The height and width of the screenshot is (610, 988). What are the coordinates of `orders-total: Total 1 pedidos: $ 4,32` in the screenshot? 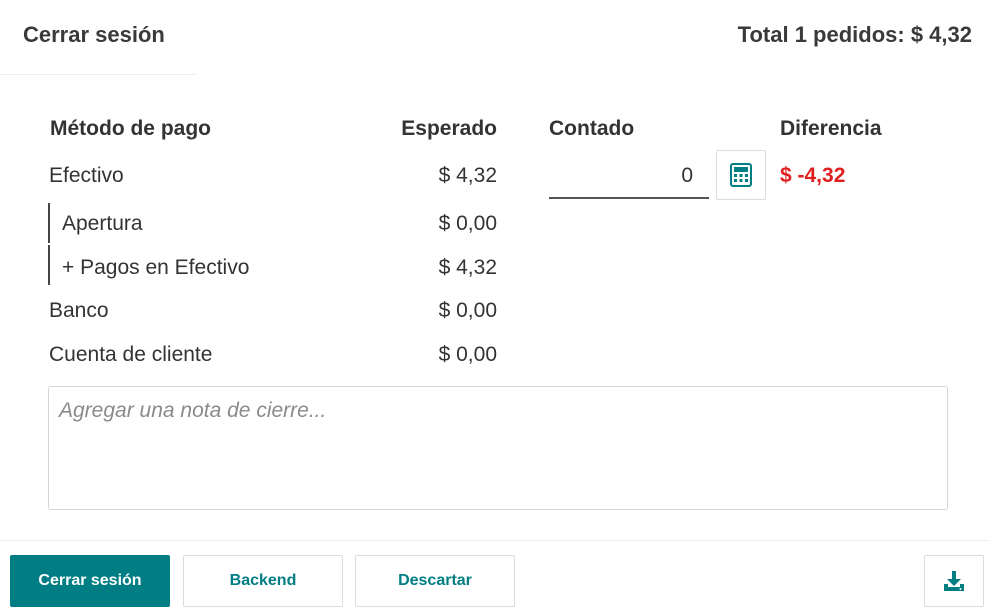 It's located at (854, 34).